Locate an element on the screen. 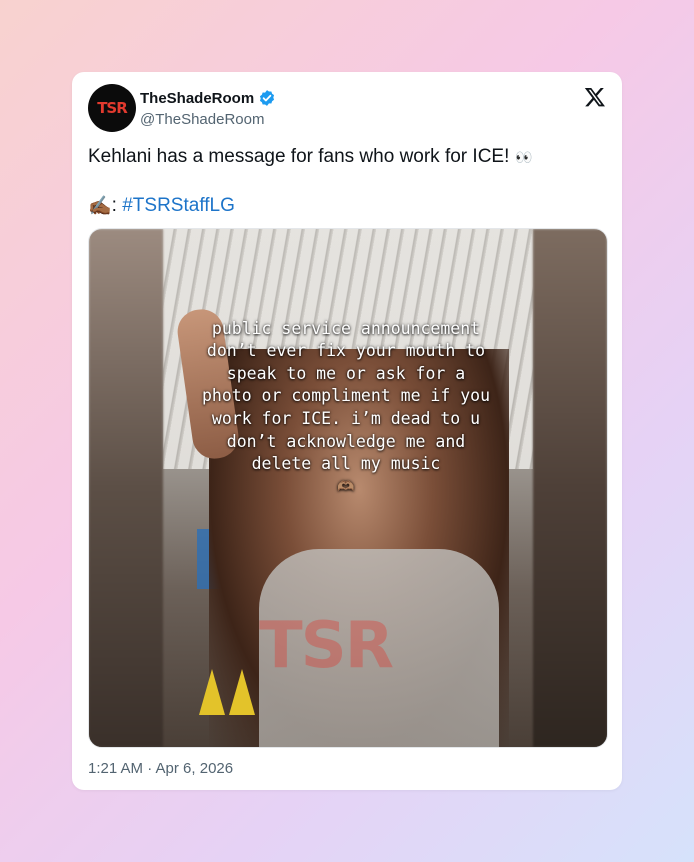  heart-hands-emoji: 🫶🏽 is located at coordinates (346, 486).